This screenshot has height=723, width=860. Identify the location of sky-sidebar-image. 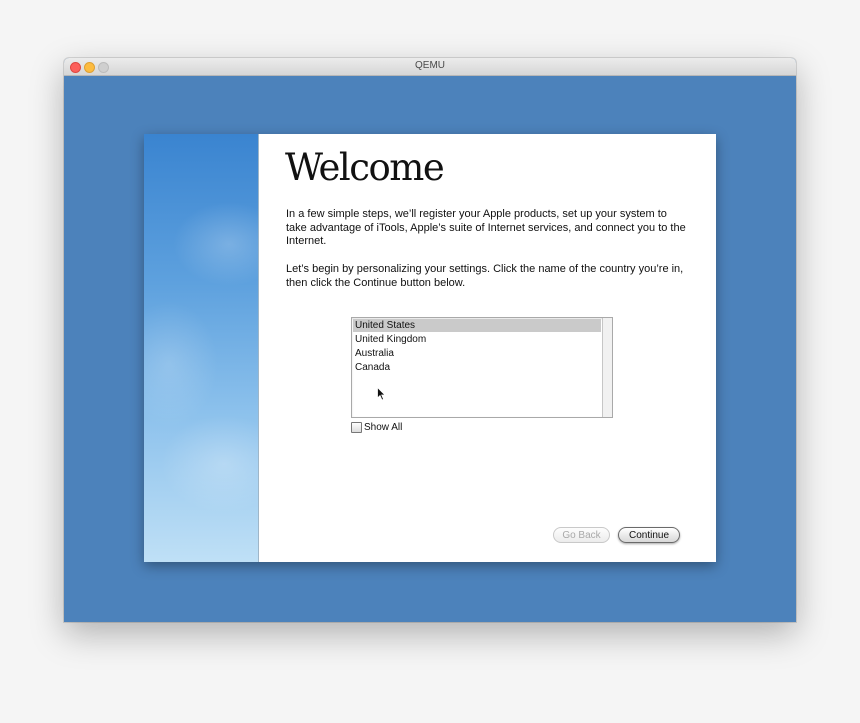
(201, 348).